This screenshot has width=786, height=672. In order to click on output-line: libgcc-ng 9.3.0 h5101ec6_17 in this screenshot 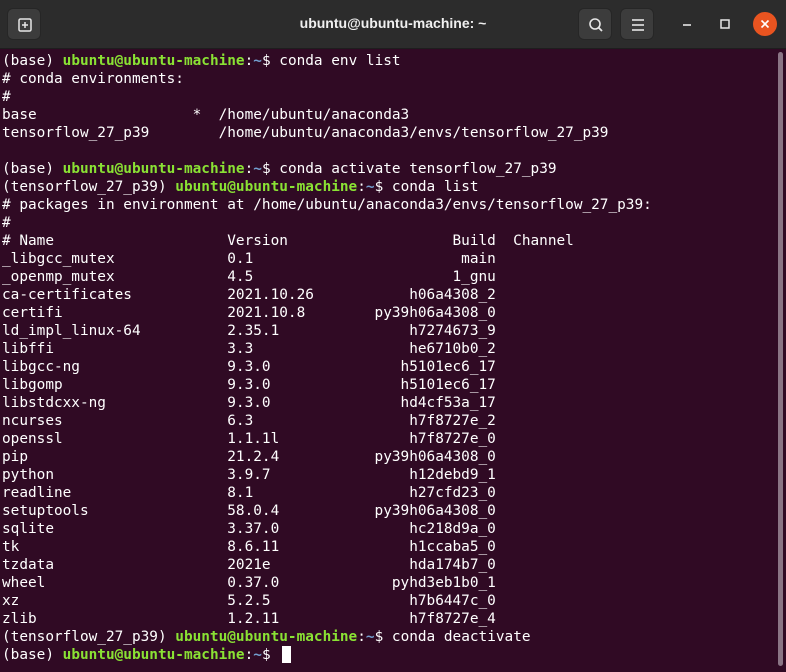, I will do `click(249, 367)`.